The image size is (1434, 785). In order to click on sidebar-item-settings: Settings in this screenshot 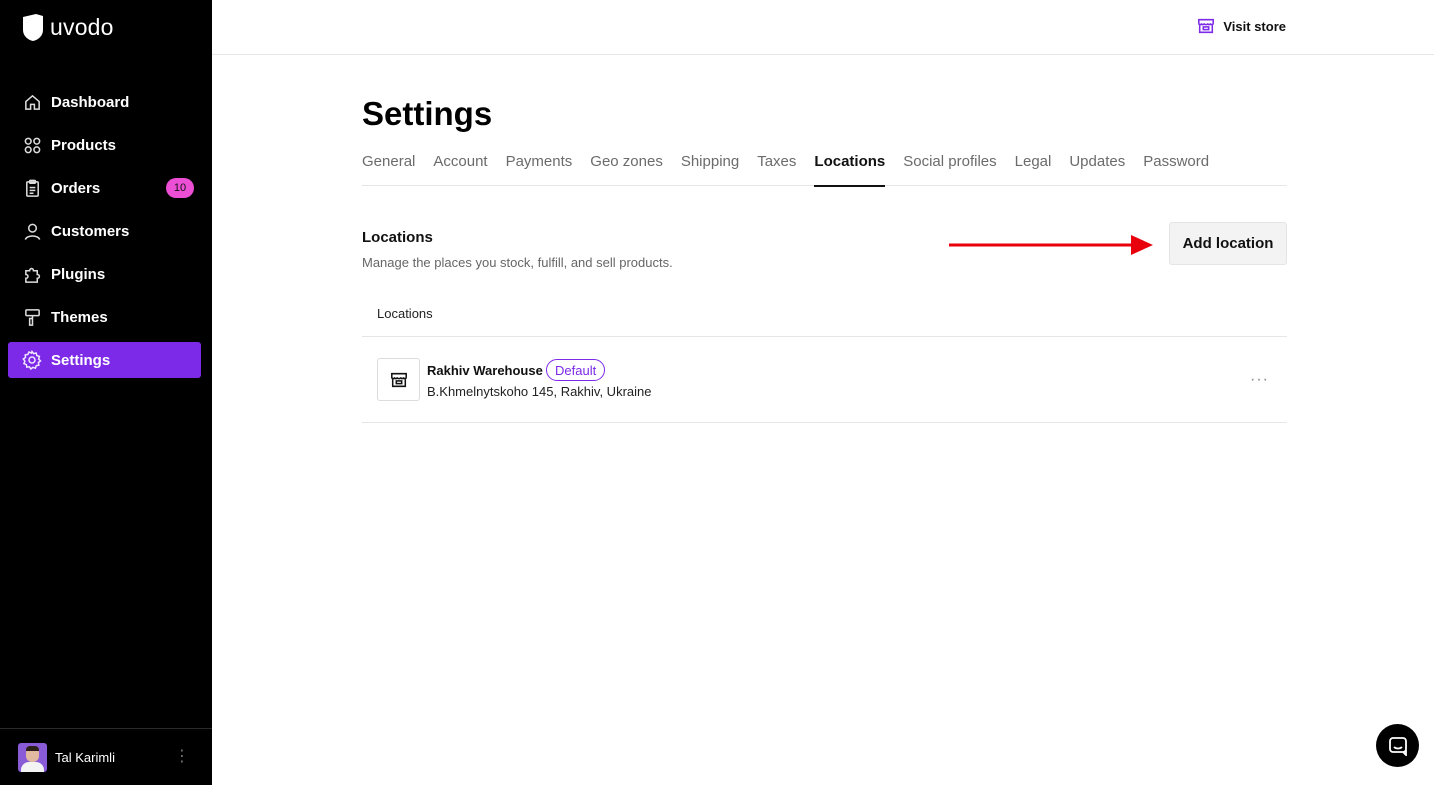, I will do `click(104, 360)`.